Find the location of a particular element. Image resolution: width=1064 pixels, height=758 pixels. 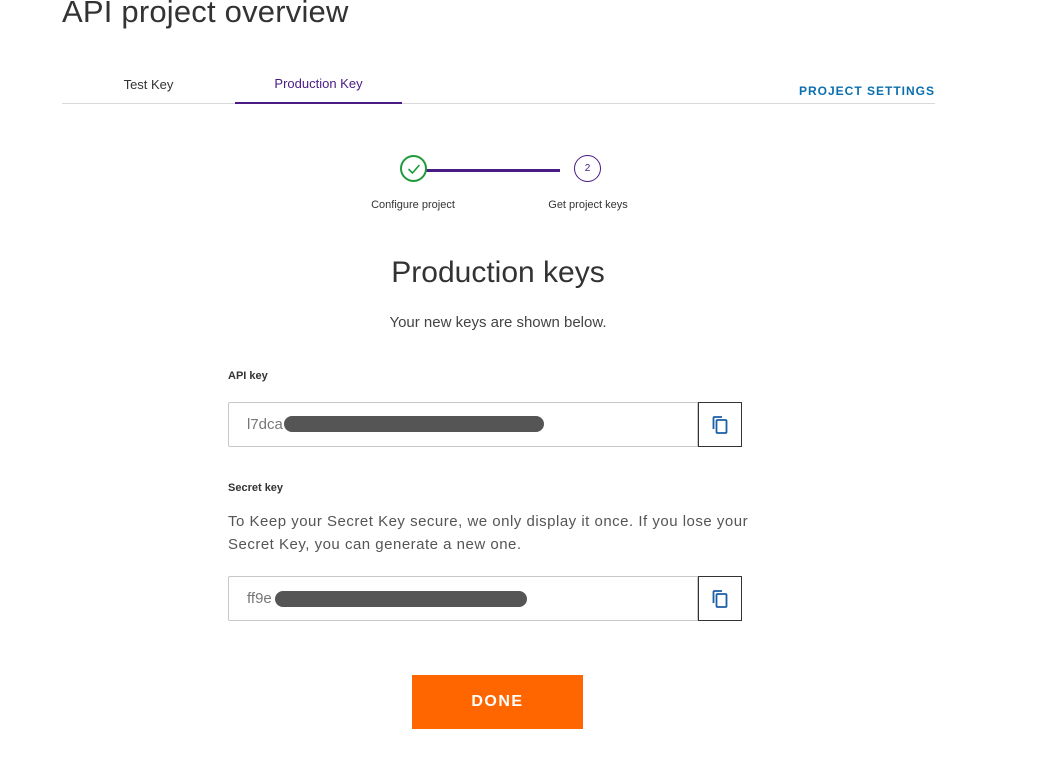

progress-stepper: 2 Configure project Get project keys is located at coordinates (510, 190).